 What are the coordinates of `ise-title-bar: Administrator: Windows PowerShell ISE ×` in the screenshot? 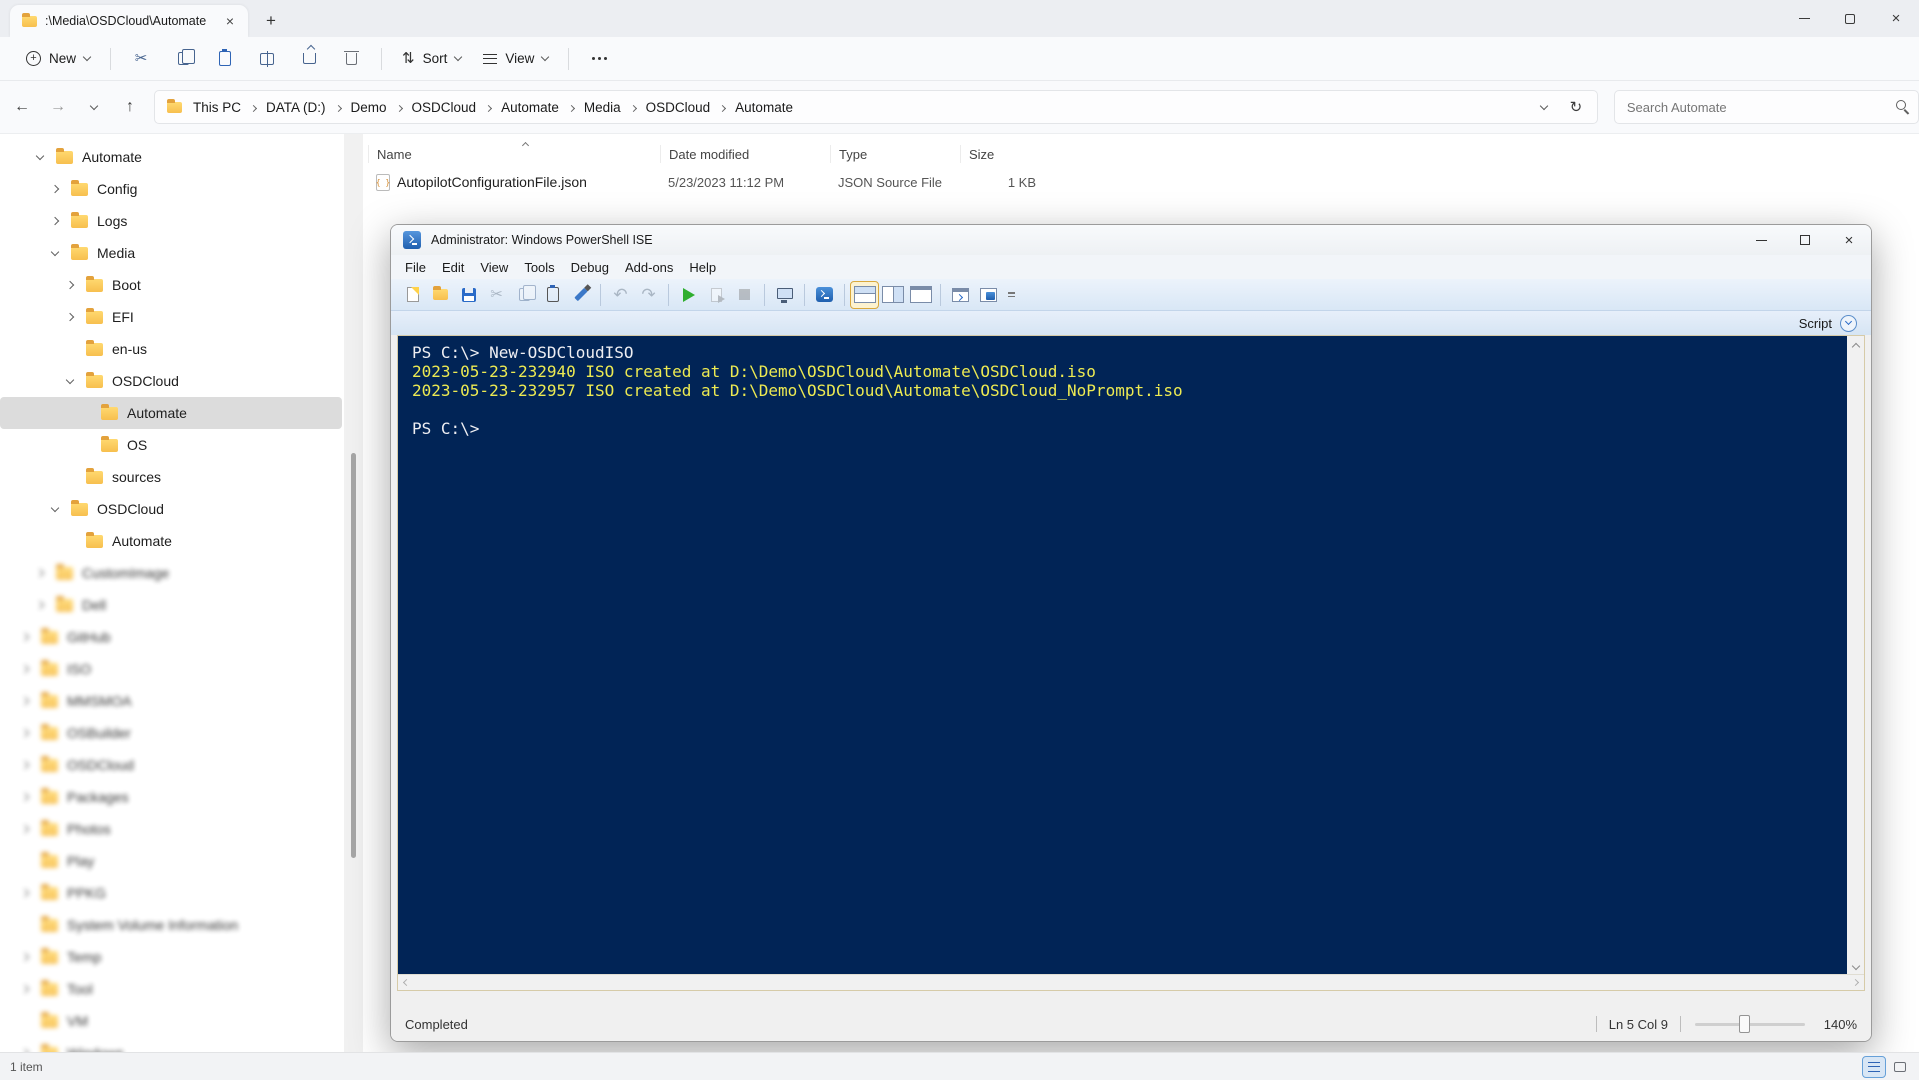 It's located at (1131, 240).